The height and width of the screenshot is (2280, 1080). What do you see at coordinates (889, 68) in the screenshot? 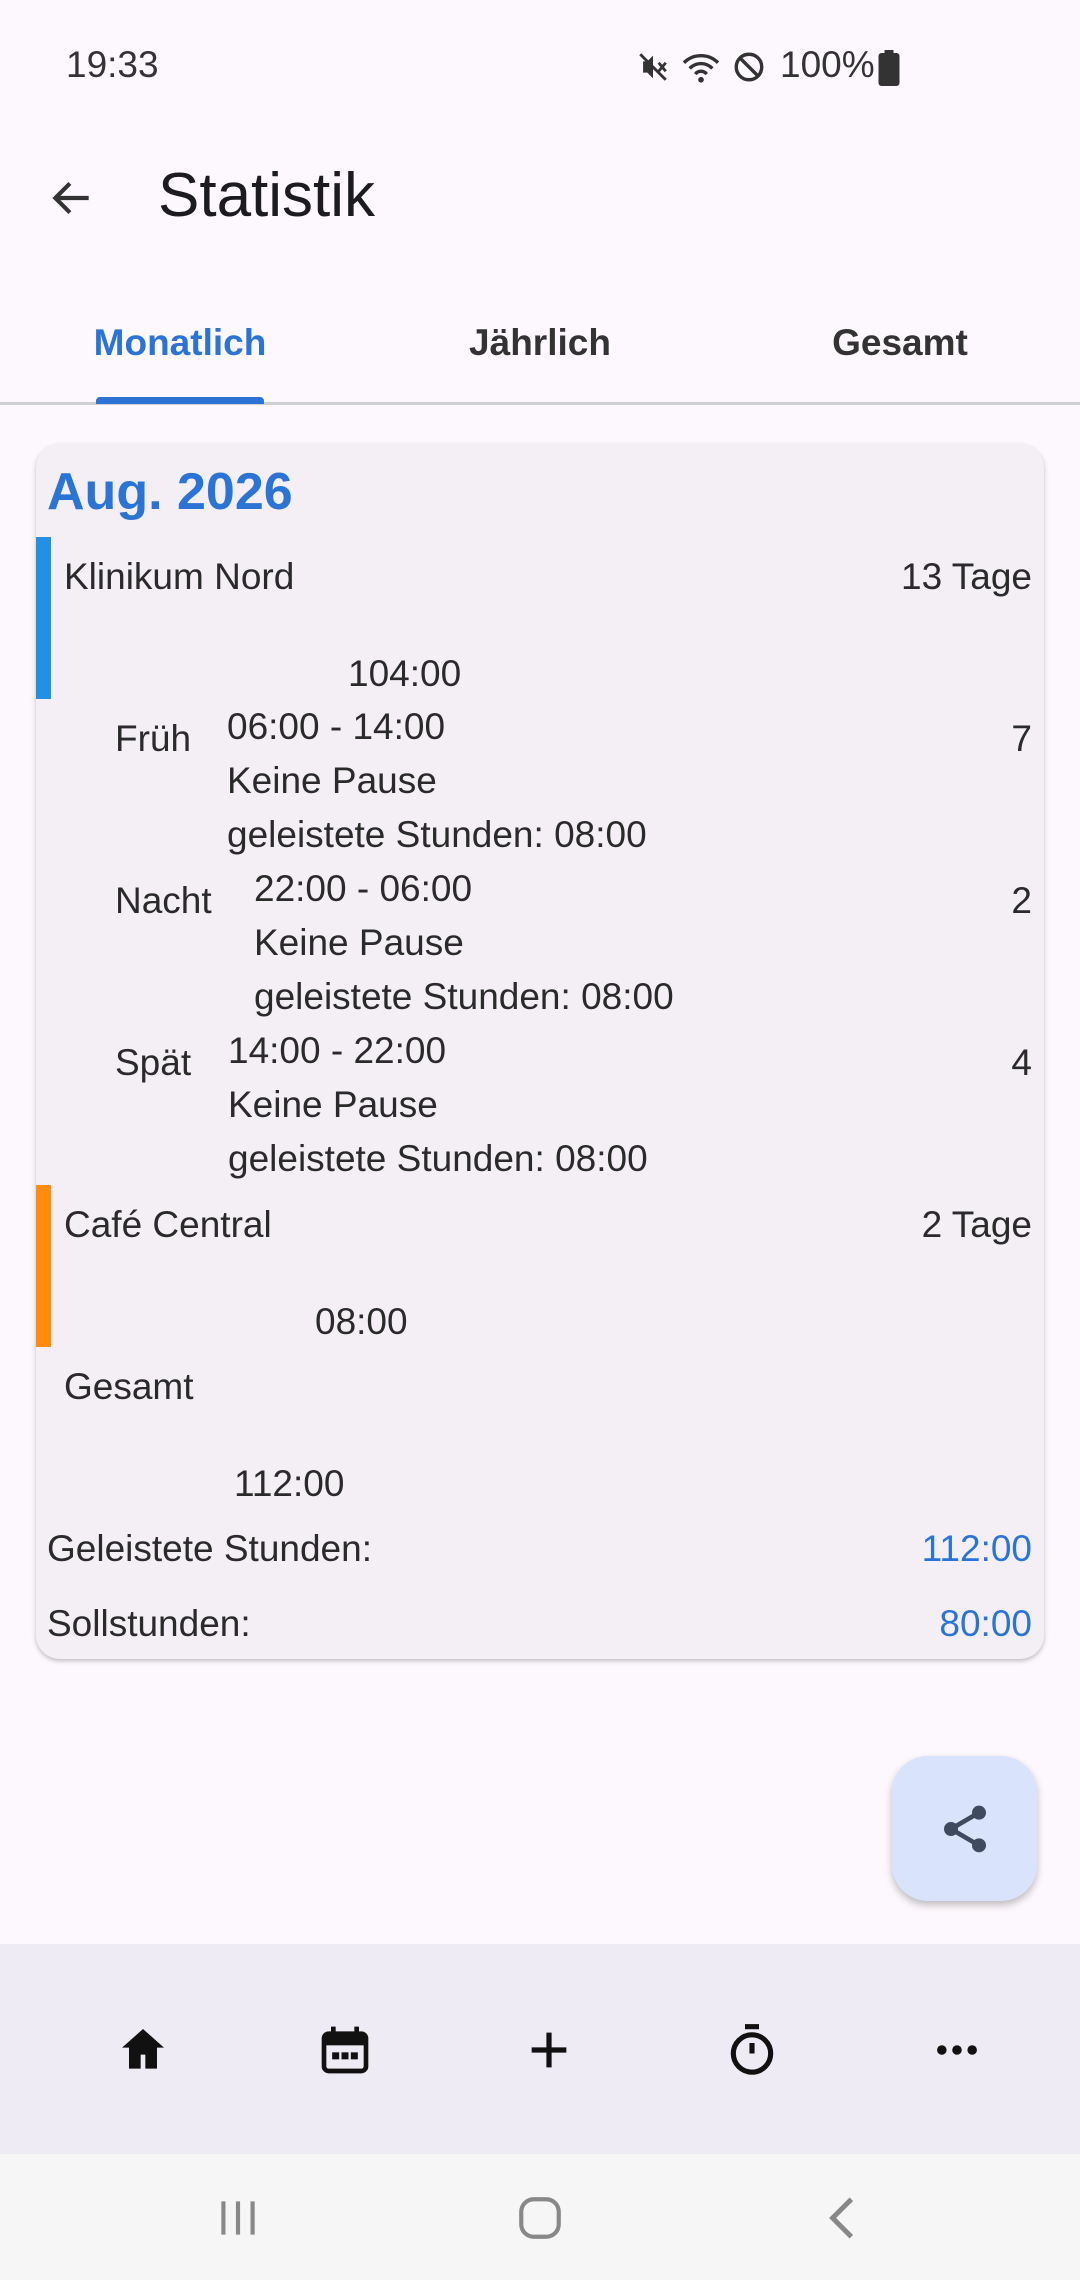
I see `battery-icon` at bounding box center [889, 68].